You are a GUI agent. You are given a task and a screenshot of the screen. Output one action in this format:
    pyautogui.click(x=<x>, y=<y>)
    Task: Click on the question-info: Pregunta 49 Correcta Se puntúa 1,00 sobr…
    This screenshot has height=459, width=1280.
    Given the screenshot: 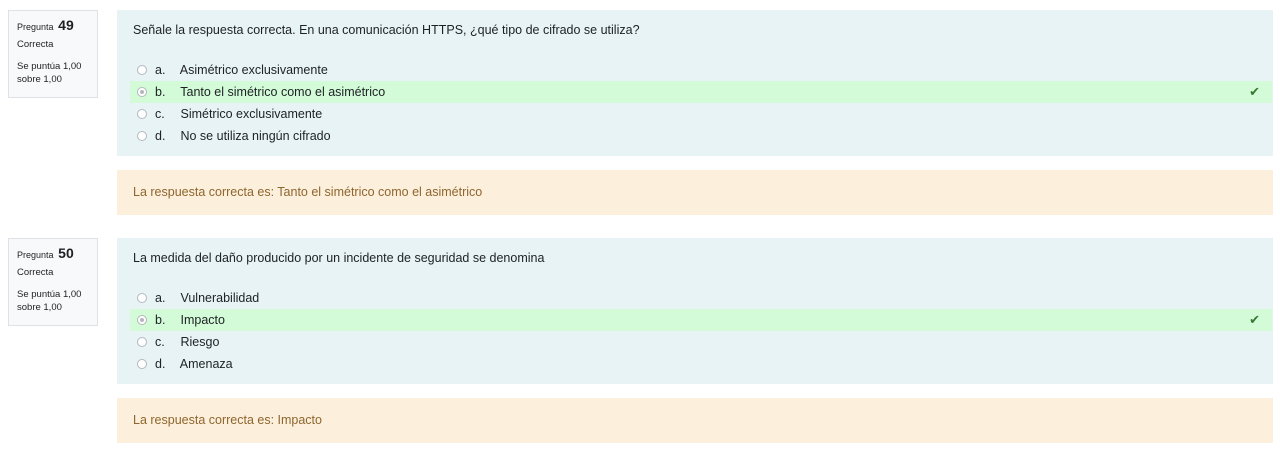 What is the action you would take?
    pyautogui.click(x=53, y=54)
    